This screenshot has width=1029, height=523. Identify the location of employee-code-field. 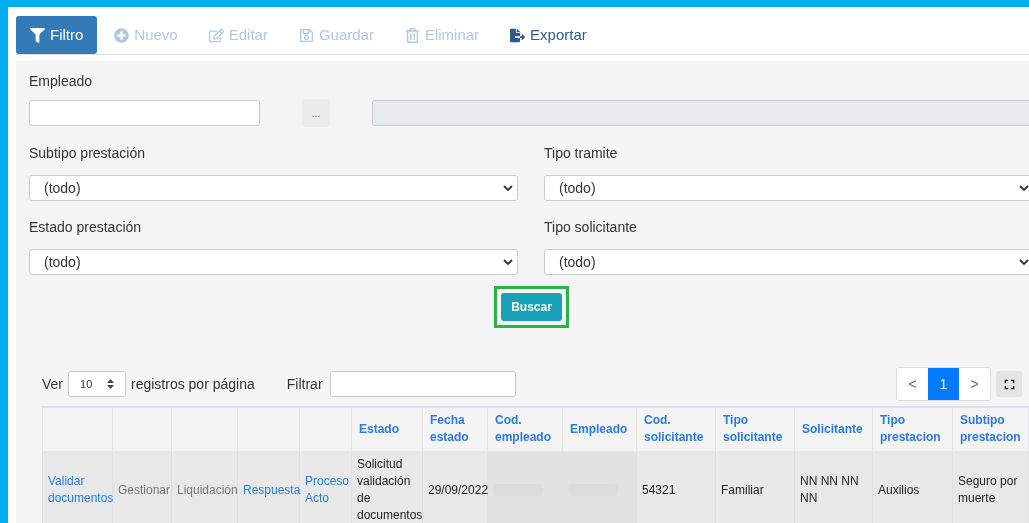
(144, 113).